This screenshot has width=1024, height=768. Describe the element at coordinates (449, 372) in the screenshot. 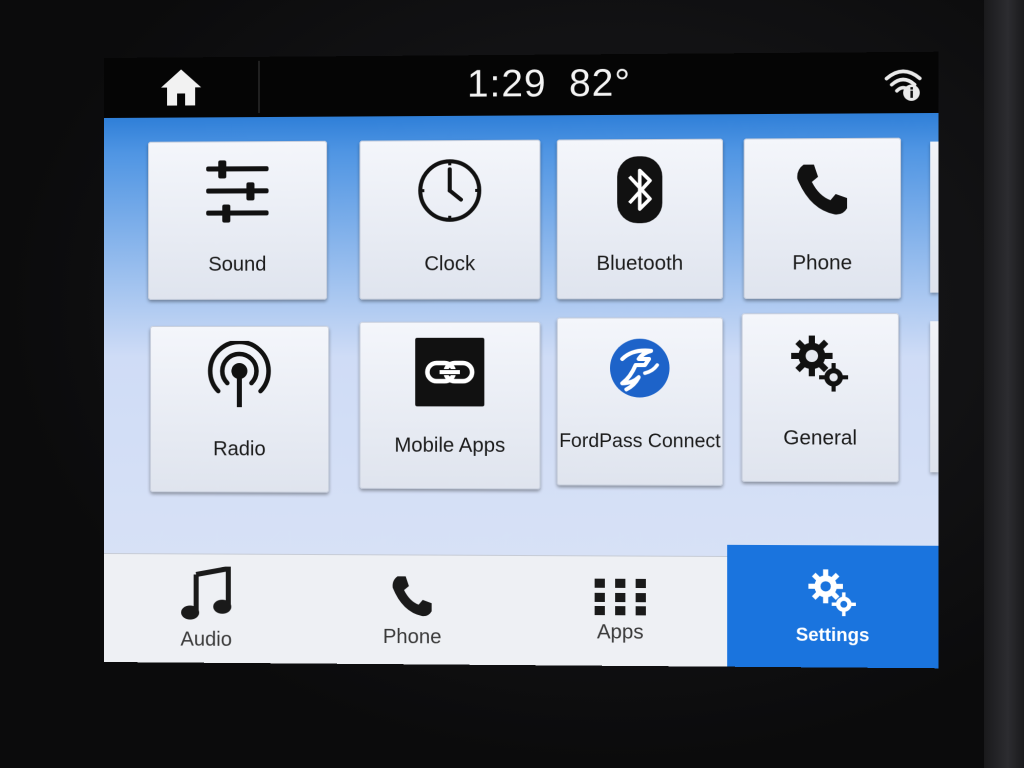

I see `link-icon` at that location.